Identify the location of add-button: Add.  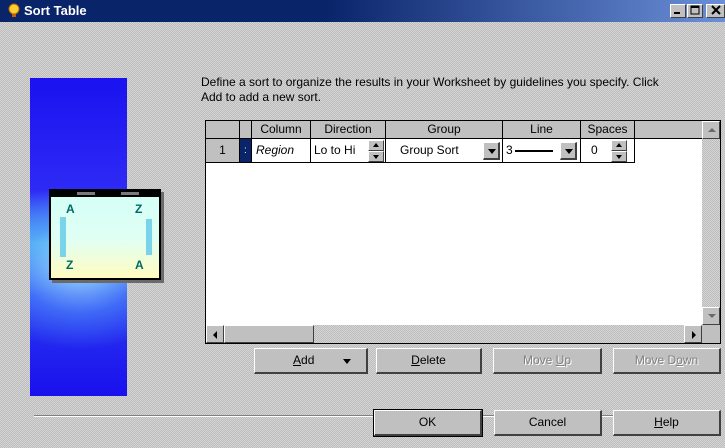
(311, 361).